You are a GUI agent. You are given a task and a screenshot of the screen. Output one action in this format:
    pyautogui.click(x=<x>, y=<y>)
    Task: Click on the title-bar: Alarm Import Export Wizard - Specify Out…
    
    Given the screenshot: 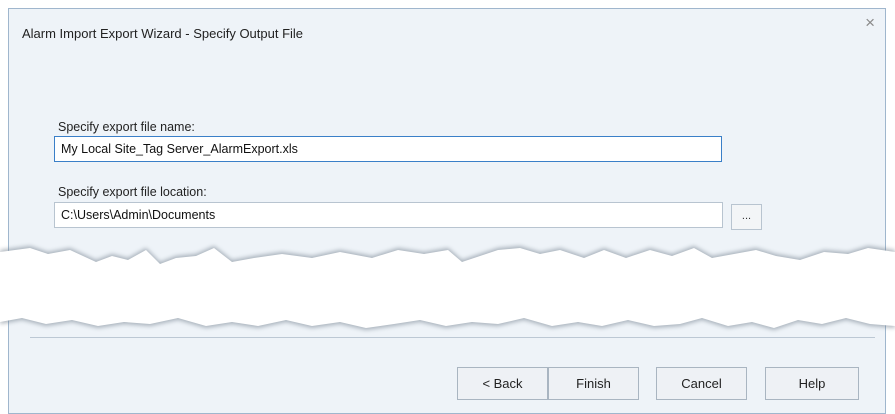 What is the action you would take?
    pyautogui.click(x=447, y=32)
    